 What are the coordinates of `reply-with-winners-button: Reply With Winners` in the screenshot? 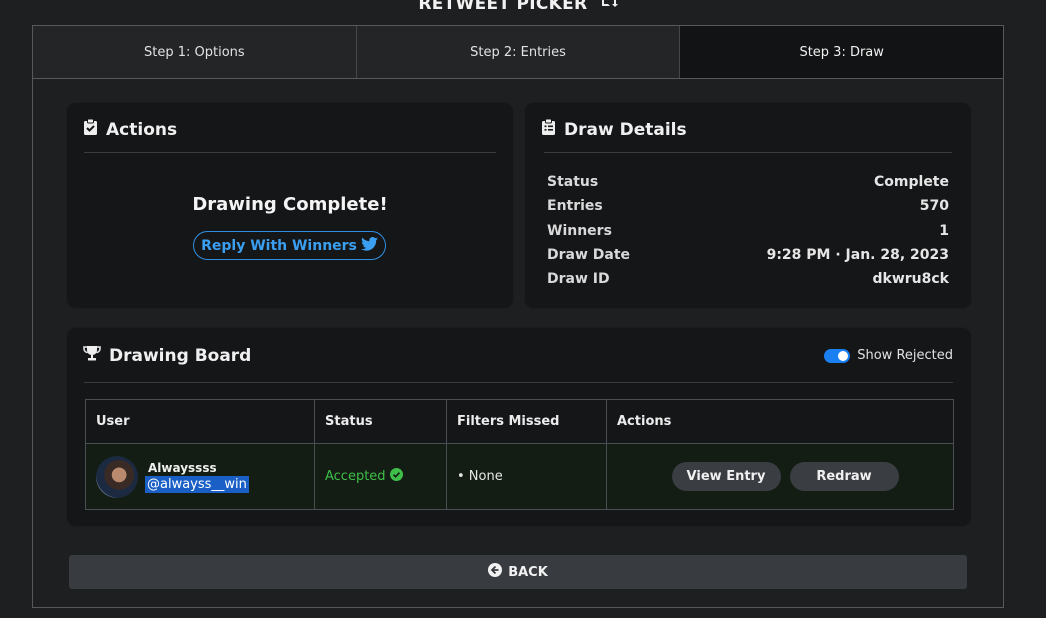 It's located at (289, 245).